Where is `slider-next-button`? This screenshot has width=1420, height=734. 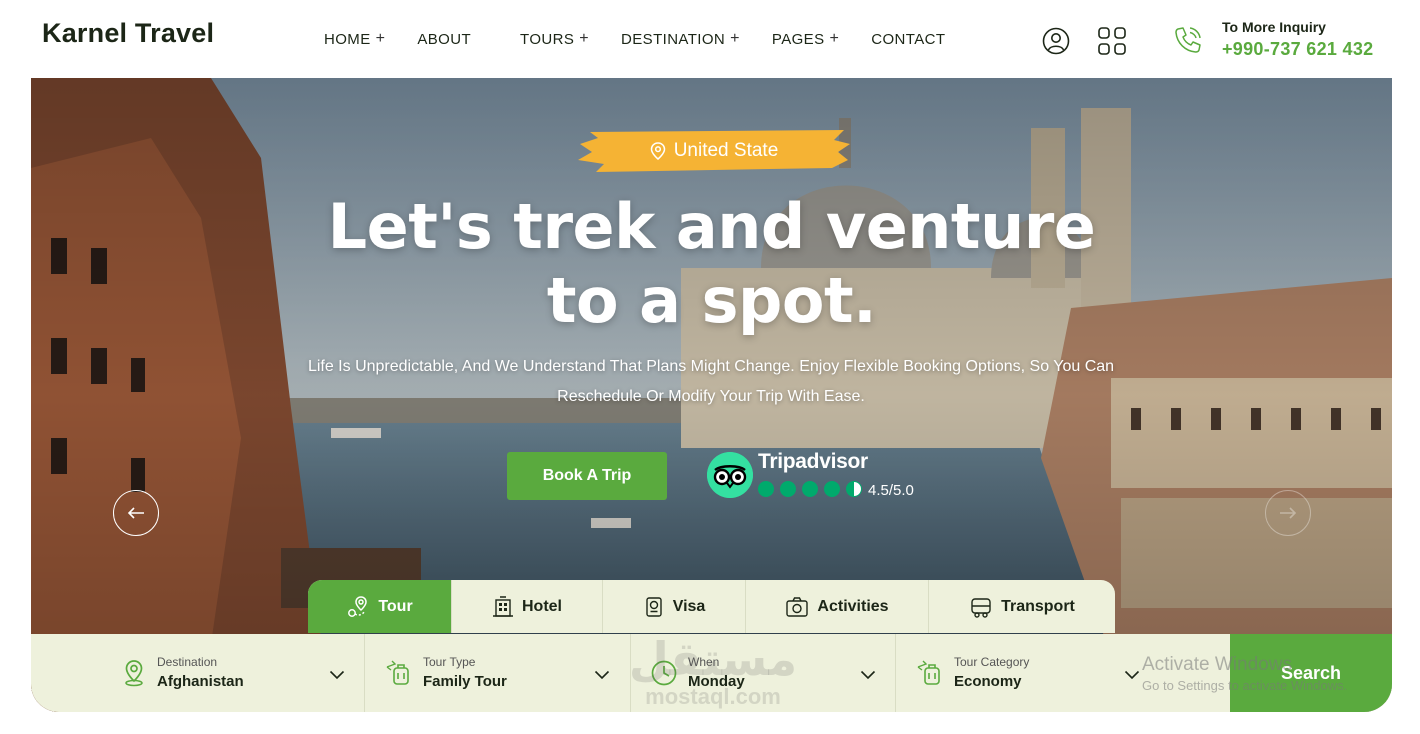
slider-next-button is located at coordinates (1288, 513).